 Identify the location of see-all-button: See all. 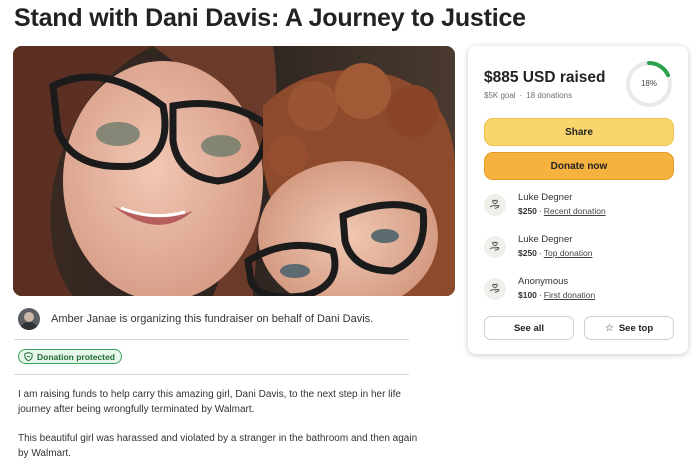
(529, 328).